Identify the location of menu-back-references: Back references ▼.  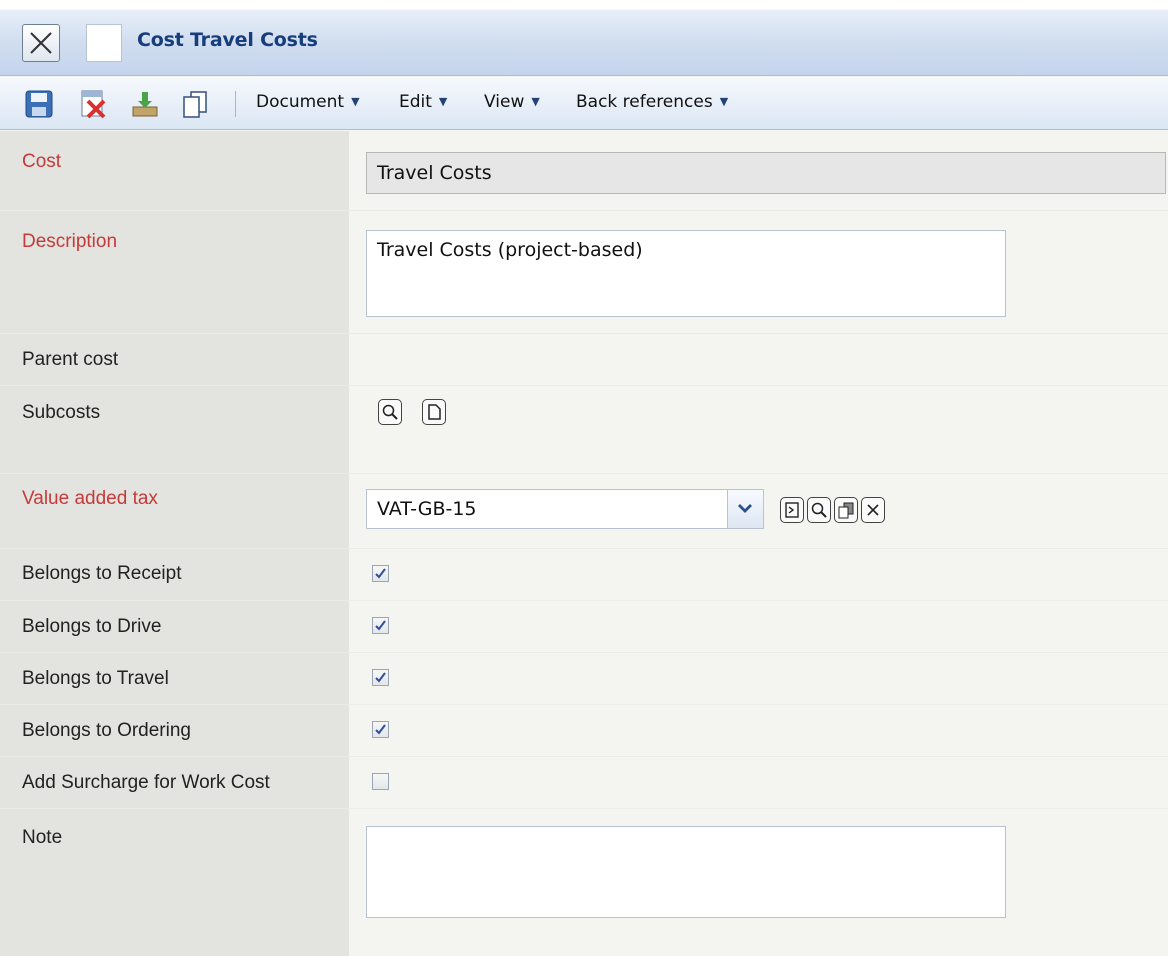
(652, 102).